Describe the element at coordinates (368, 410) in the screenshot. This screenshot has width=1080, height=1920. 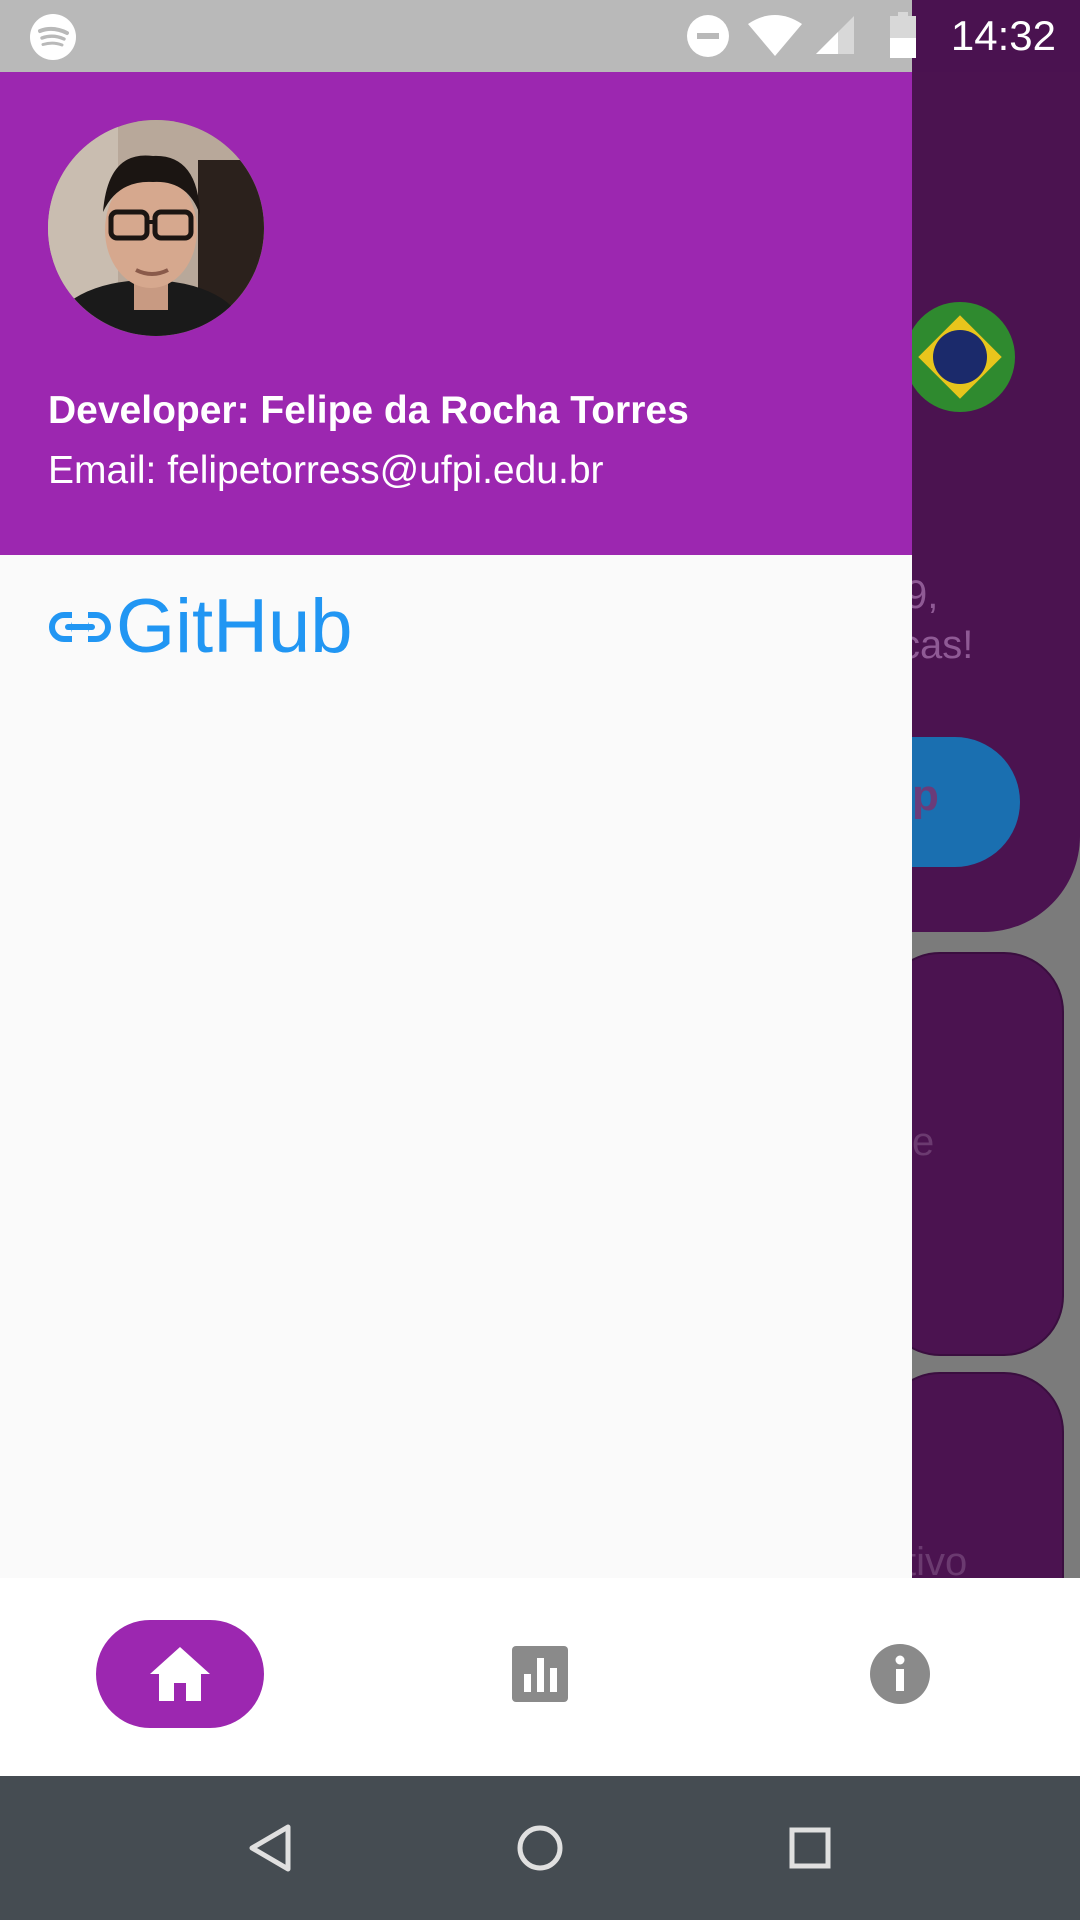
I see `developer-name: Developer: Felipe da Rocha Torres` at that location.